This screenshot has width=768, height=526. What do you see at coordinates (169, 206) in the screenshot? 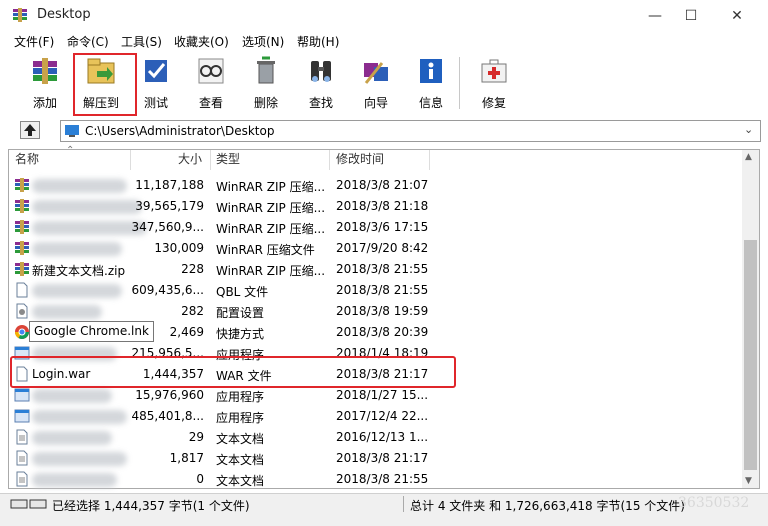
I see `file-size: 39,565,179` at bounding box center [169, 206].